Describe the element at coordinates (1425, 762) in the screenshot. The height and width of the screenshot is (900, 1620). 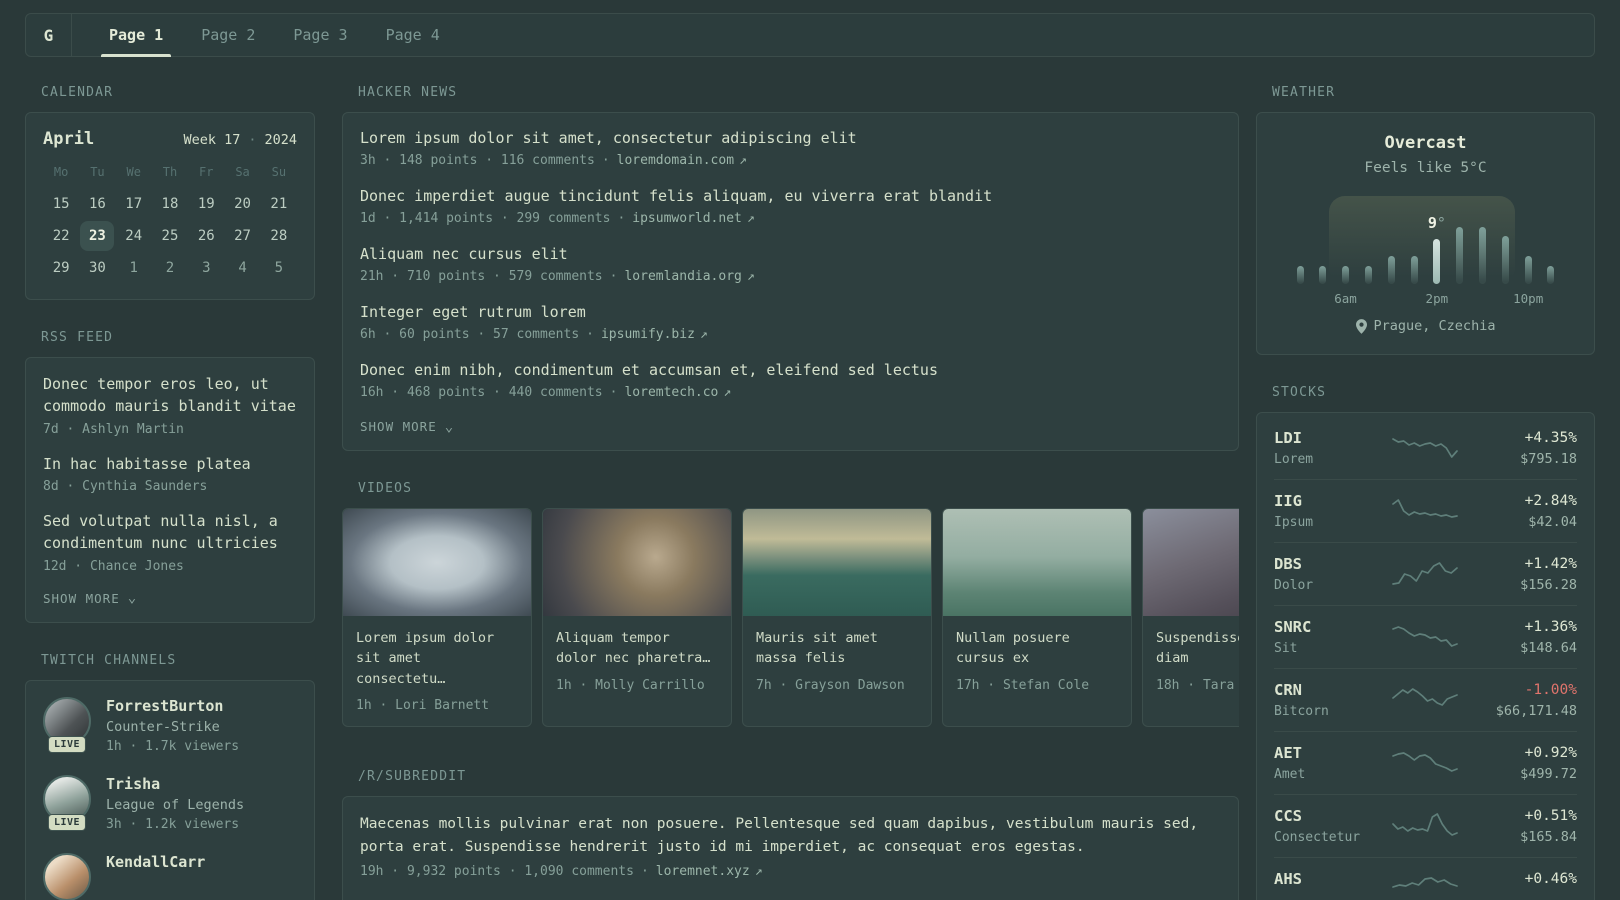
I see `stock-row: AET Amet +0.92% $499.72` at that location.